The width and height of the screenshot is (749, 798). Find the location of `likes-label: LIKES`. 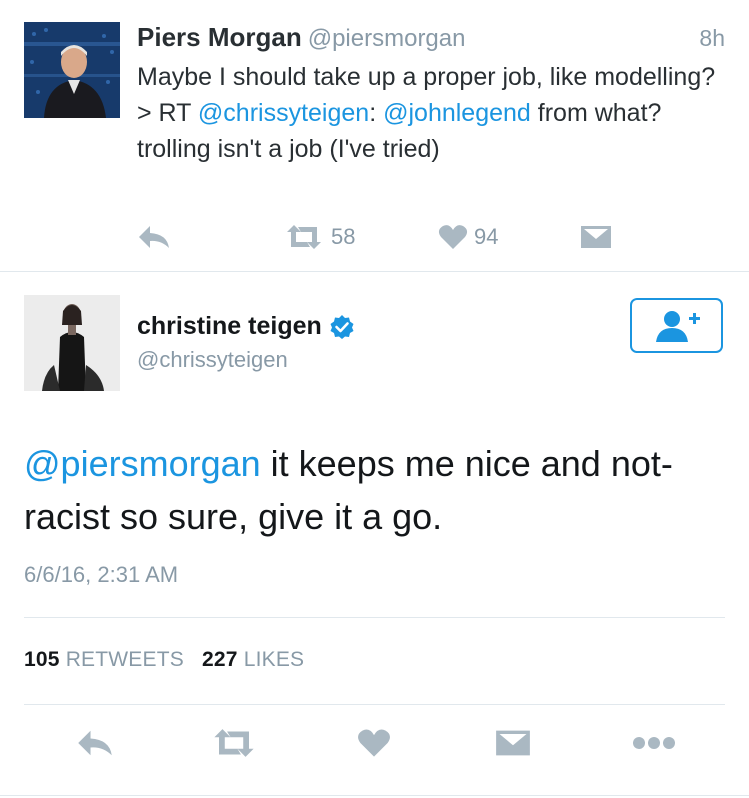

likes-label: LIKES is located at coordinates (274, 659).